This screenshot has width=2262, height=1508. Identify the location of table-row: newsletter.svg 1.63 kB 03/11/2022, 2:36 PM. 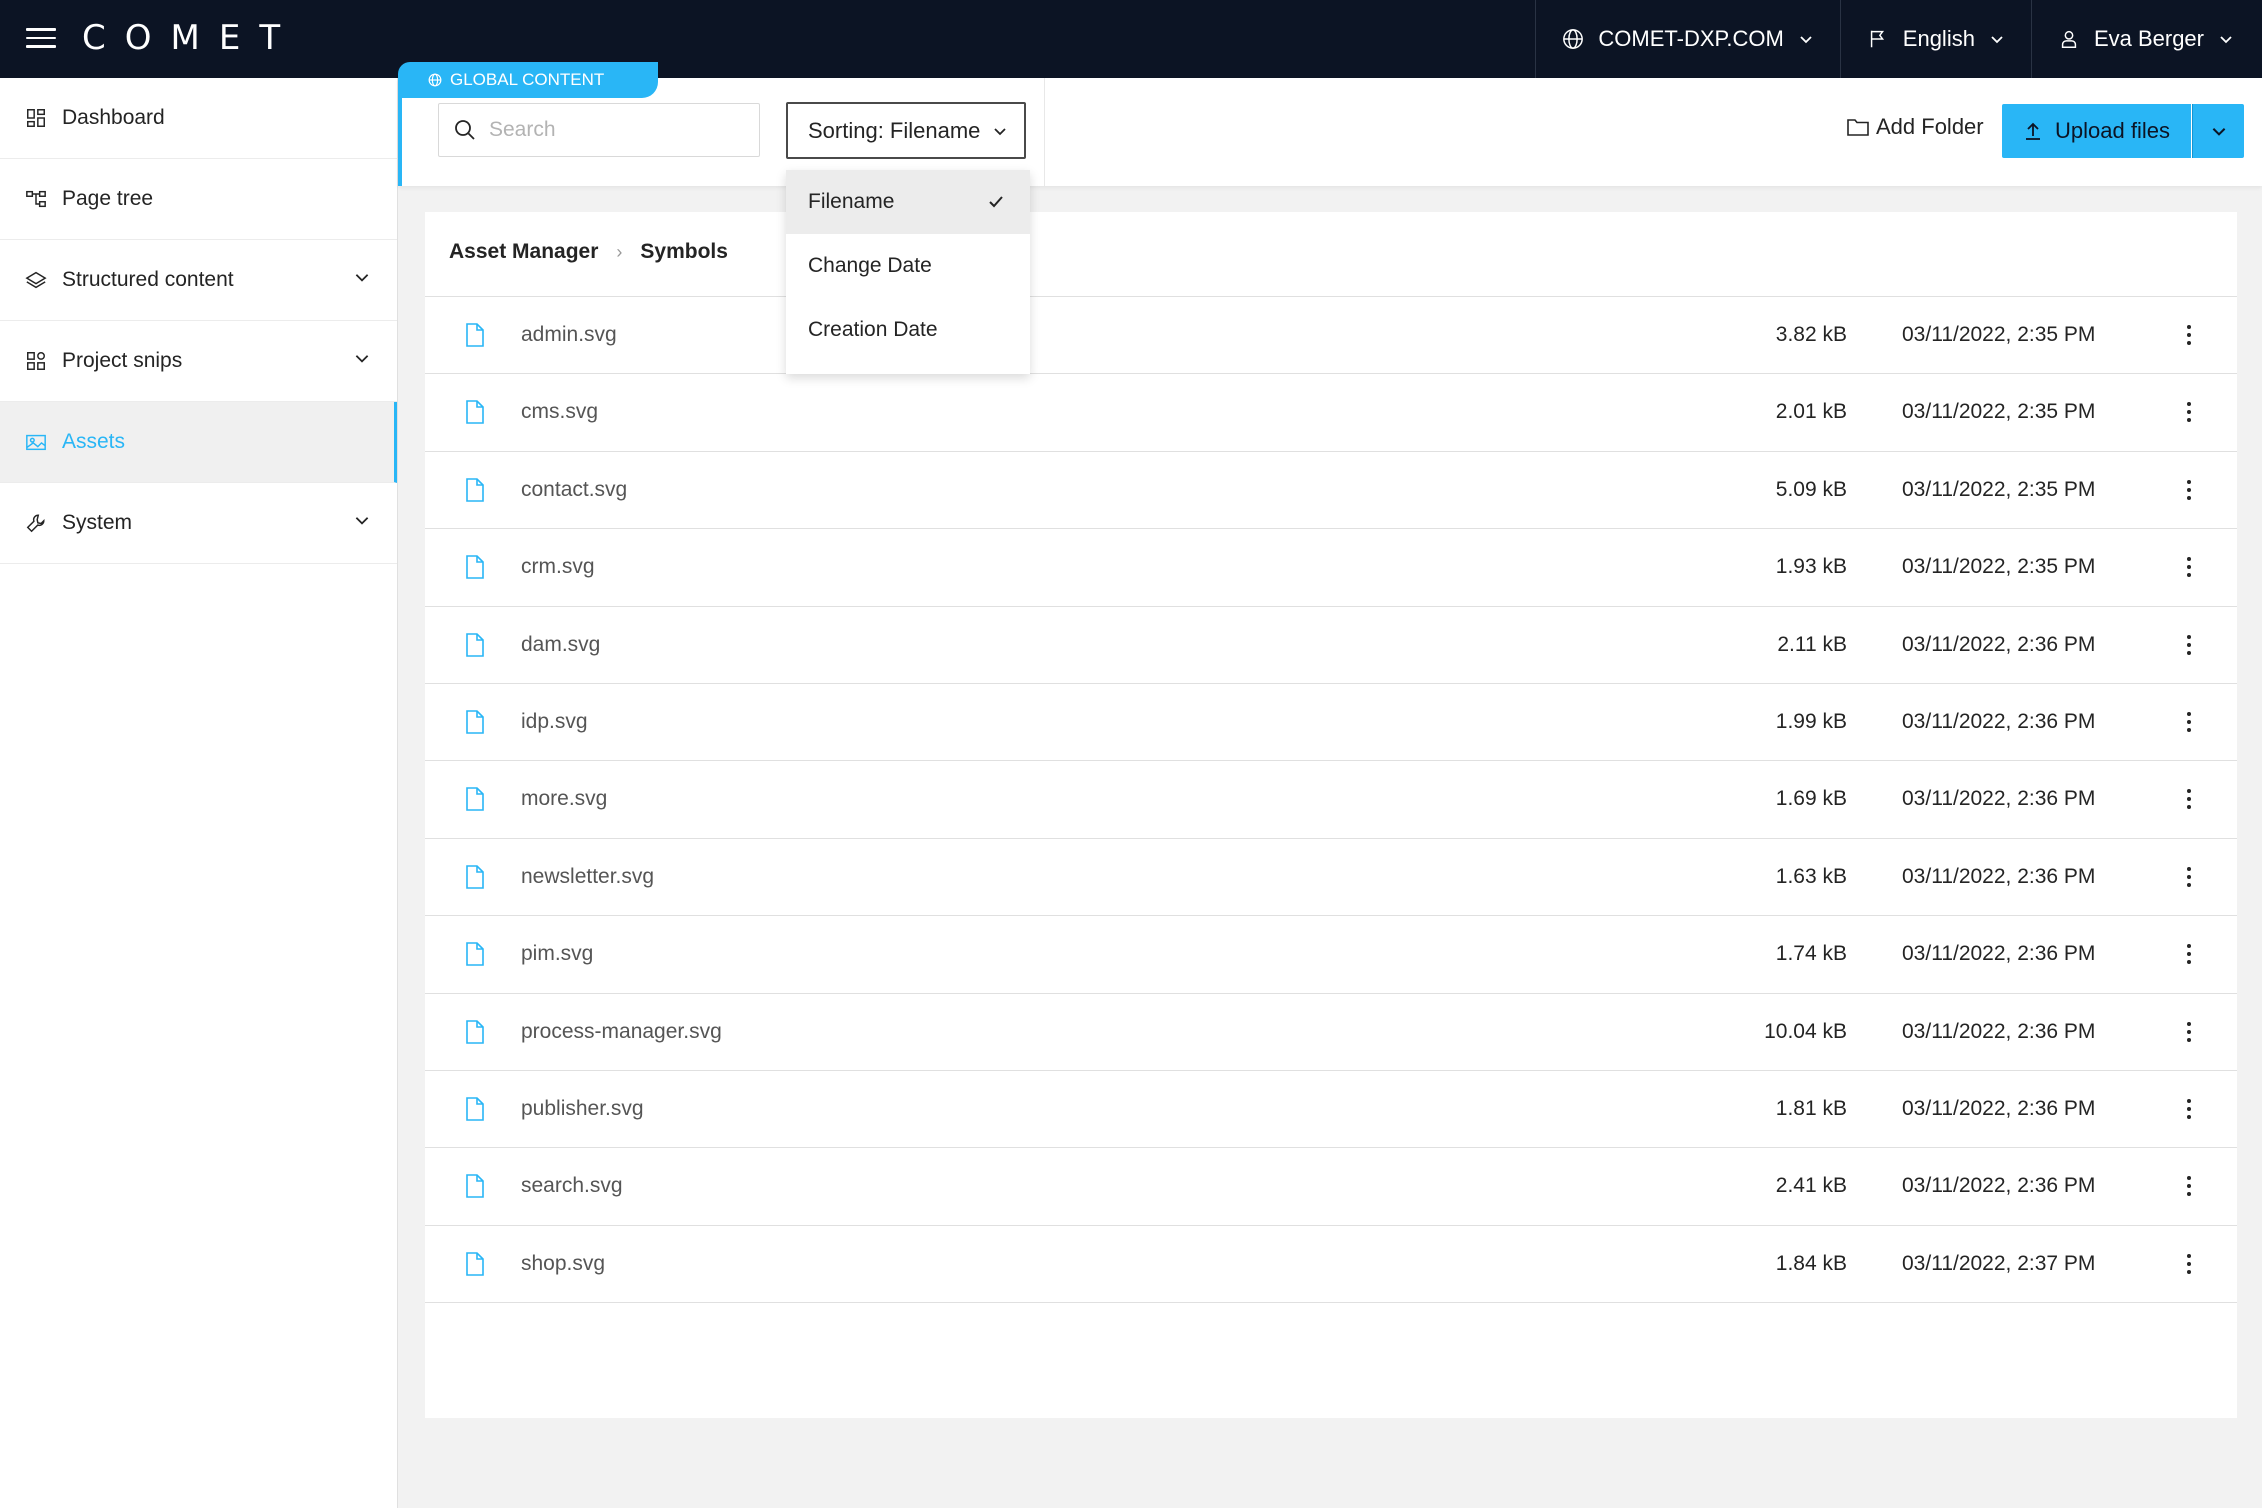
(1331, 878).